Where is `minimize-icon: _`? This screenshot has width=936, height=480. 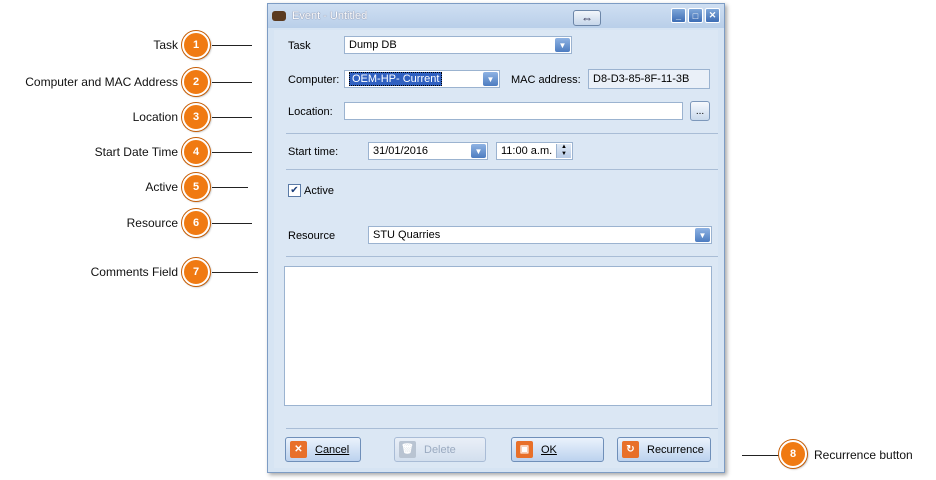
minimize-icon: _ is located at coordinates (678, 15).